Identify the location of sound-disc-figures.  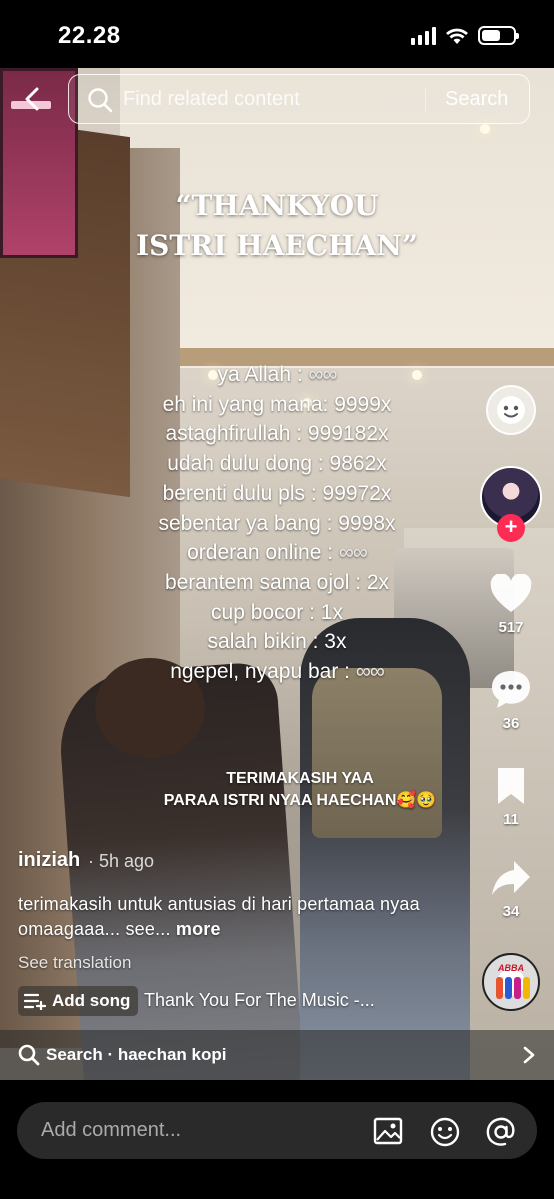
(513, 988).